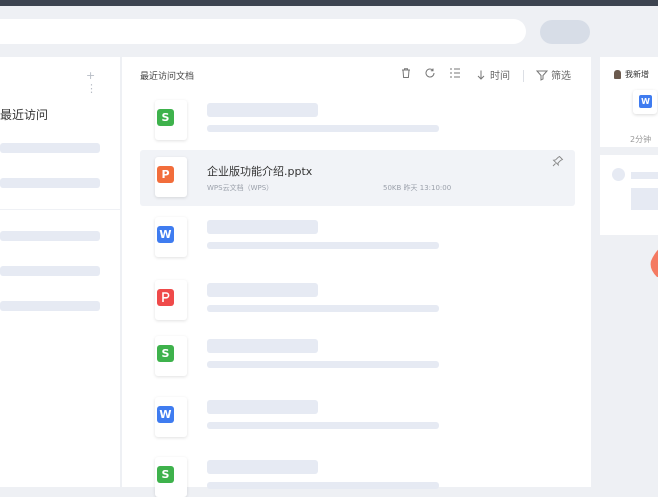 The height and width of the screenshot is (497, 658). Describe the element at coordinates (629, 195) in the screenshot. I see `placeholder-card` at that location.